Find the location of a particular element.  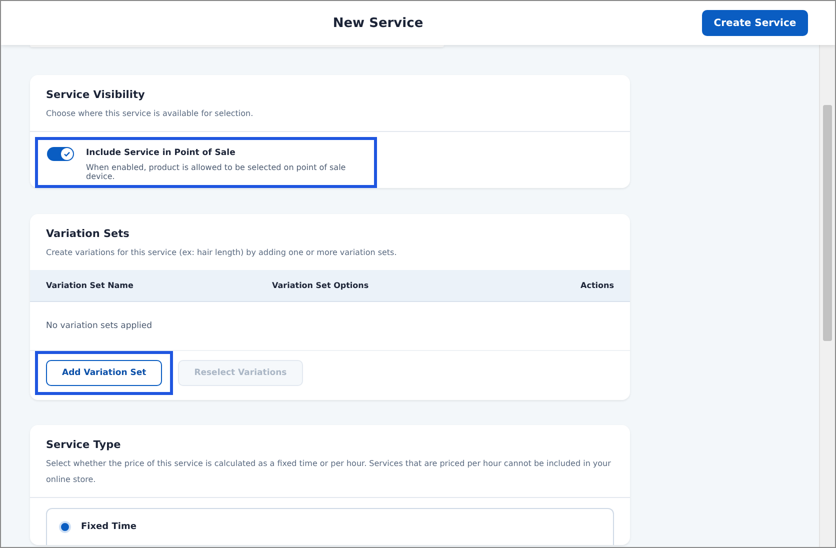

scrollbar is located at coordinates (827, 296).